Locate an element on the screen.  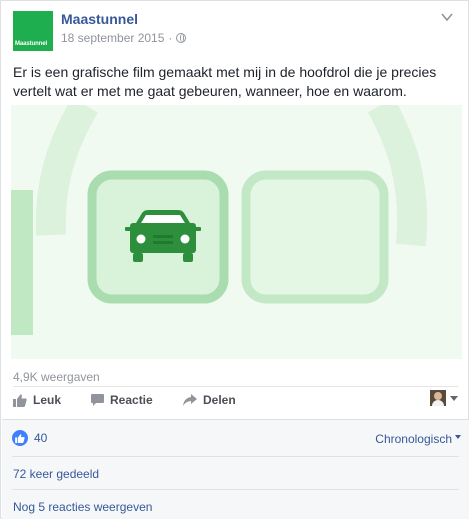
caret-down-icon is located at coordinates (454, 398).